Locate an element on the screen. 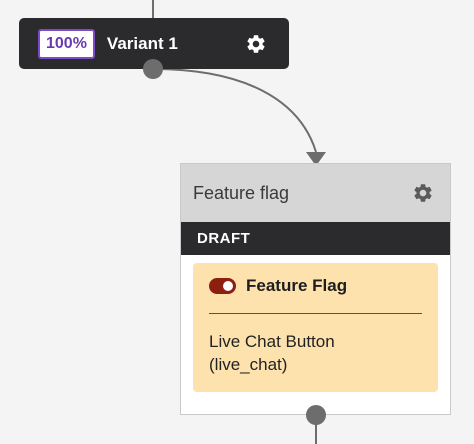 The width and height of the screenshot is (474, 444). feature-flag-card-title: Feature Flag is located at coordinates (297, 285).